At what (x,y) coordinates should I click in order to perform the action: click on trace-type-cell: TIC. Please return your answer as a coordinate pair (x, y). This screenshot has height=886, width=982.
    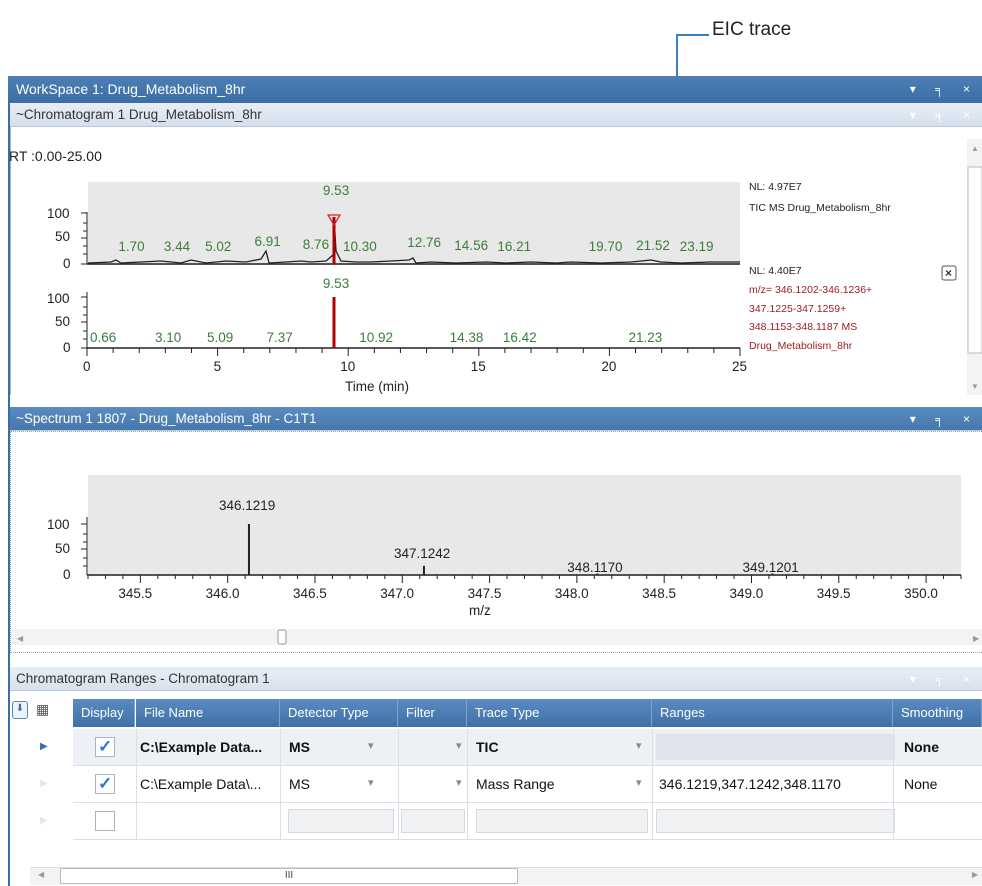
    Looking at the image, I should click on (487, 747).